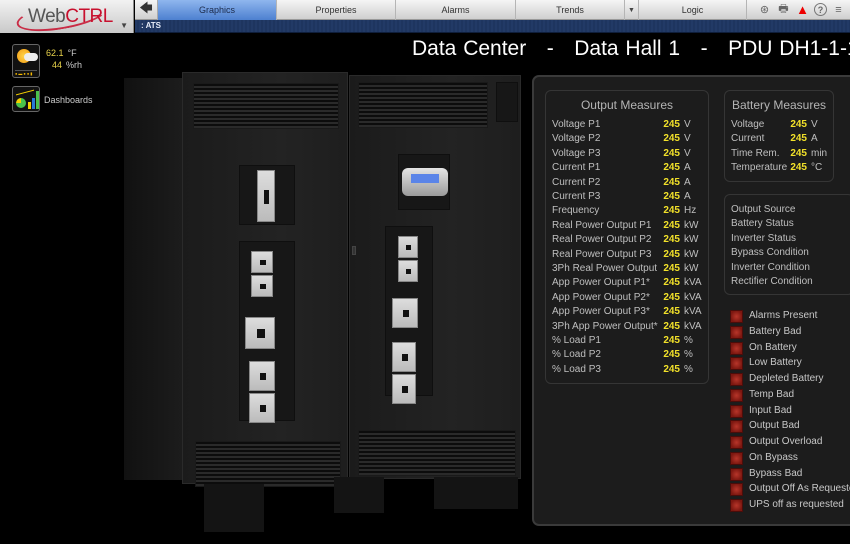 The height and width of the screenshot is (544, 850). Describe the element at coordinates (68, 100) in the screenshot. I see `dashboards-link: Dashboards` at that location.